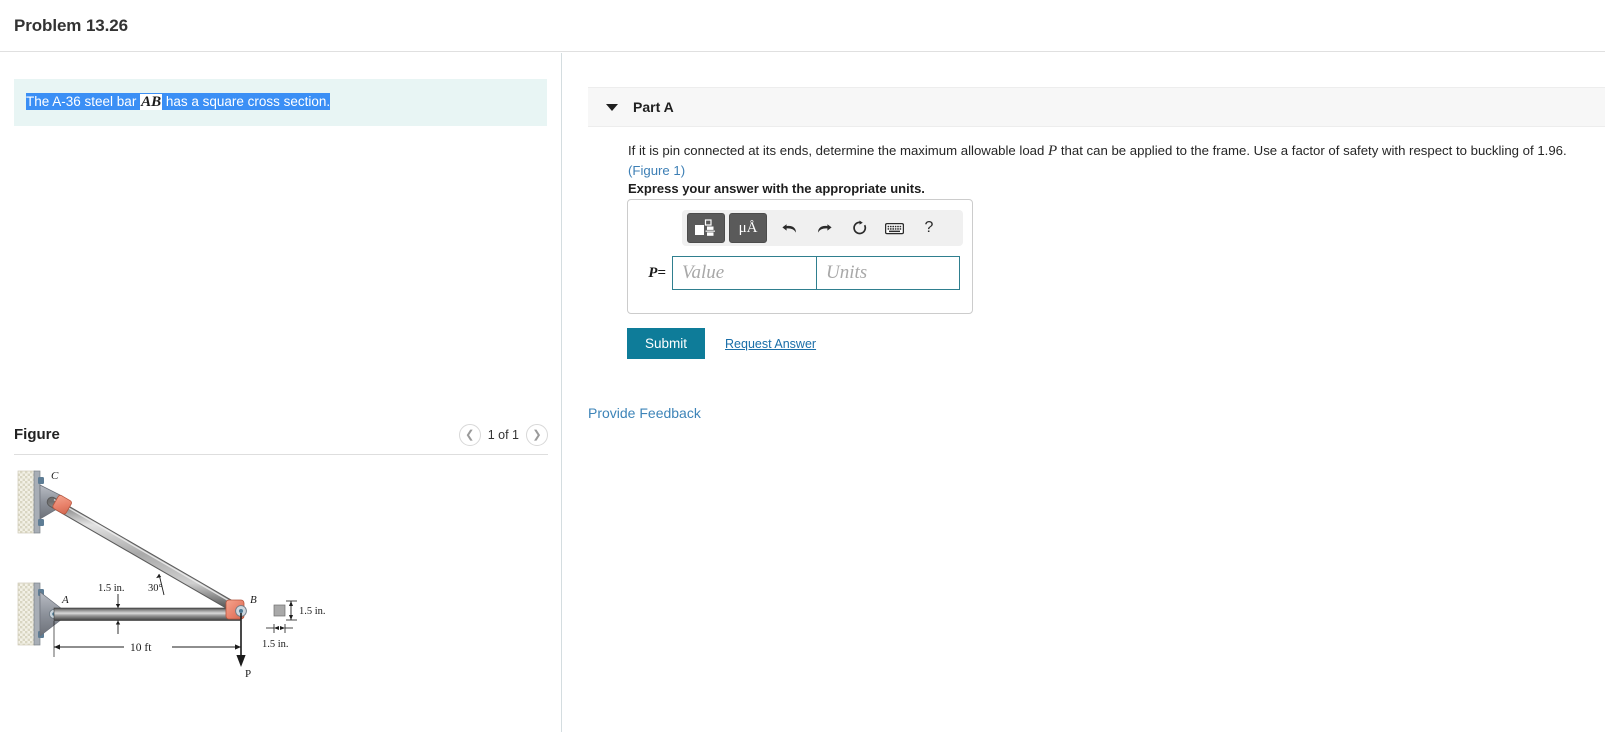  I want to click on part-a-header: Part A, so click(1096, 107).